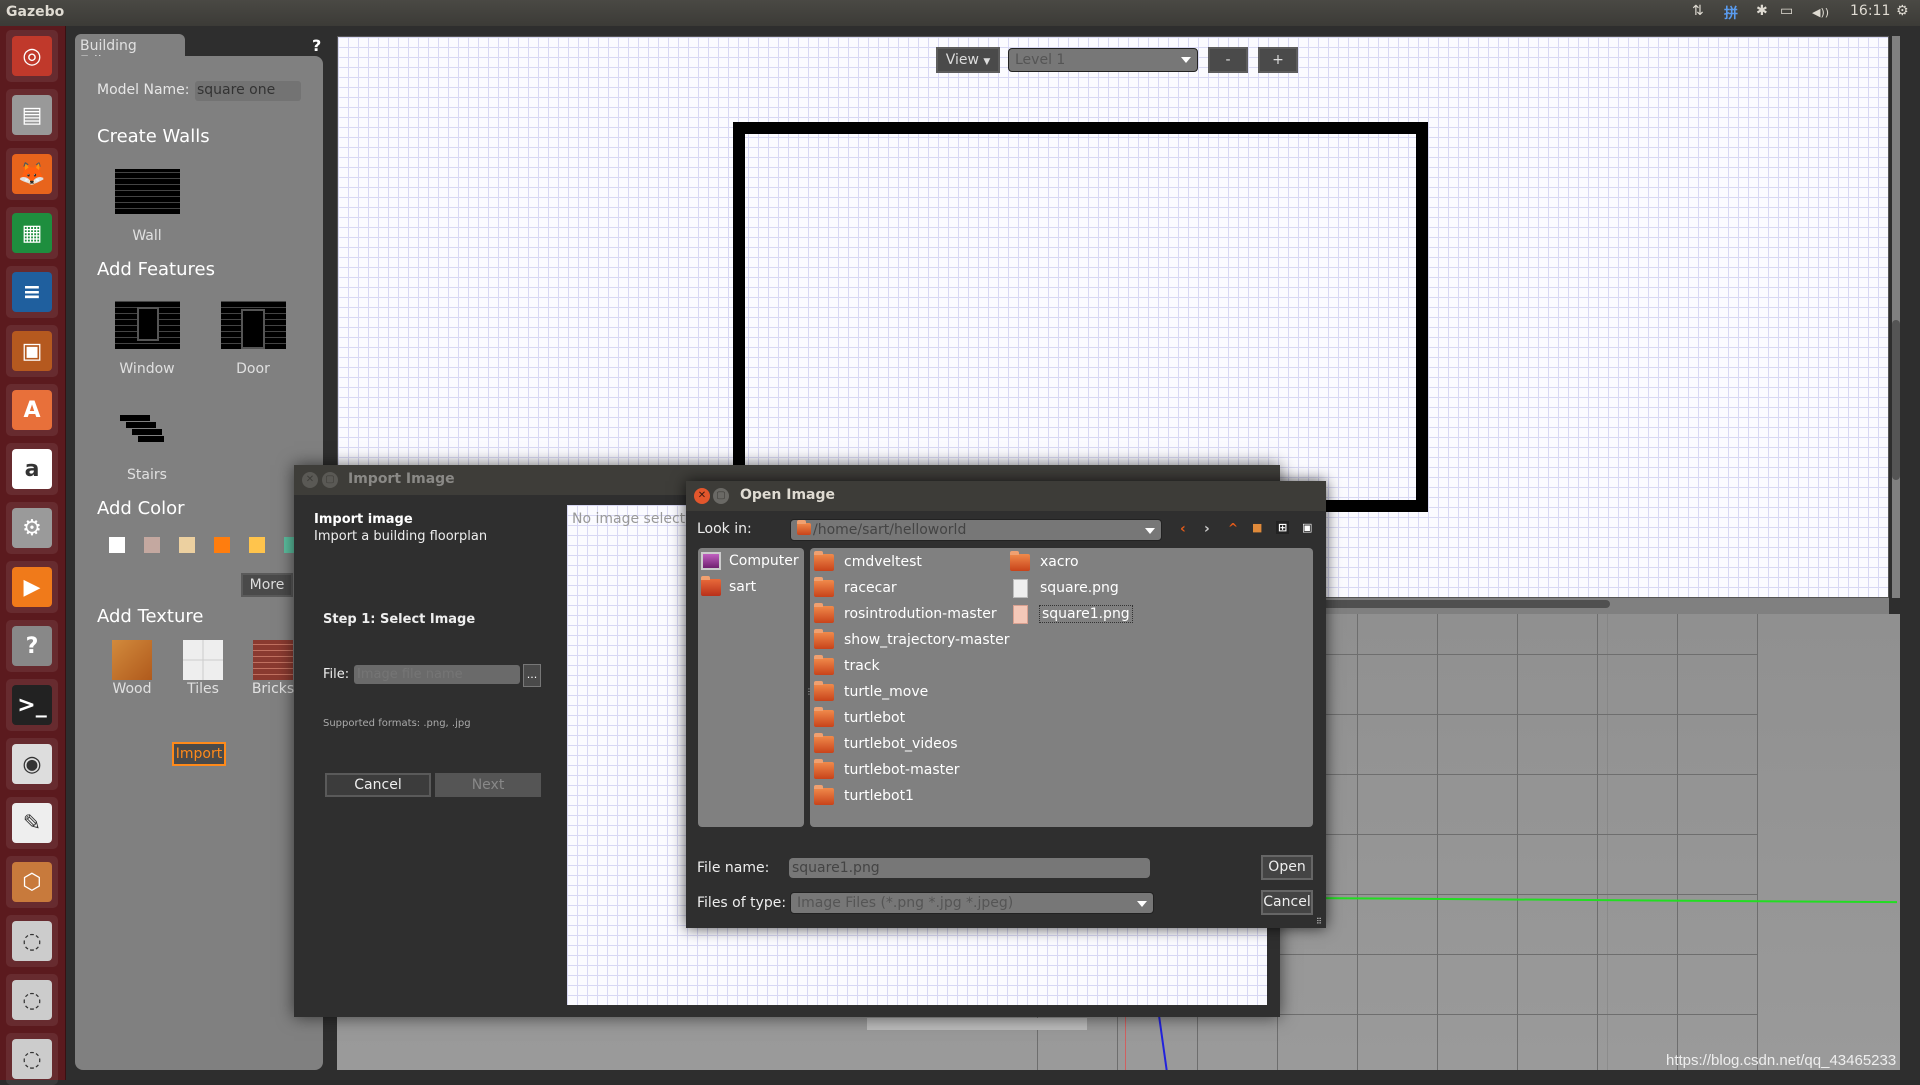  I want to click on wall-square, so click(1080, 317).